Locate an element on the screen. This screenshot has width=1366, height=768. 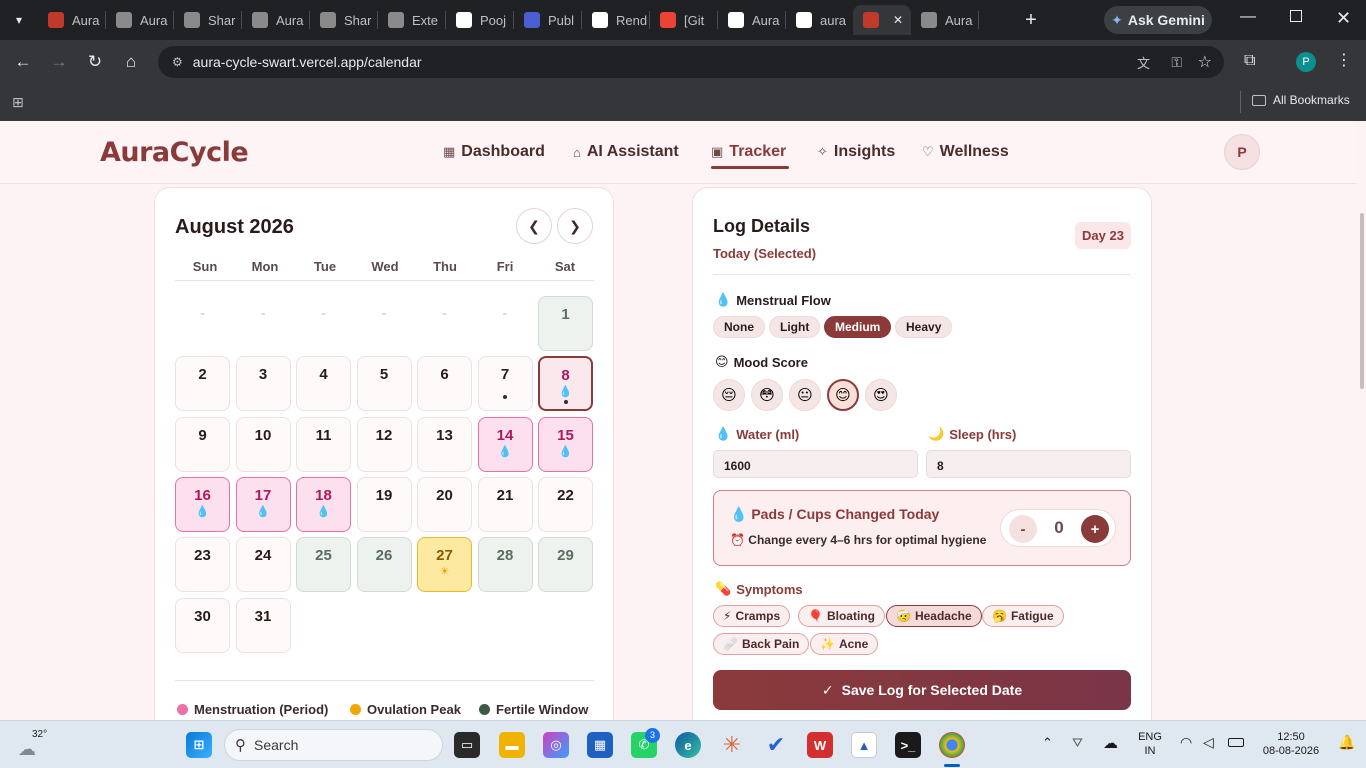
browser-menu-icon: ⋮ is located at coordinates (1344, 60).